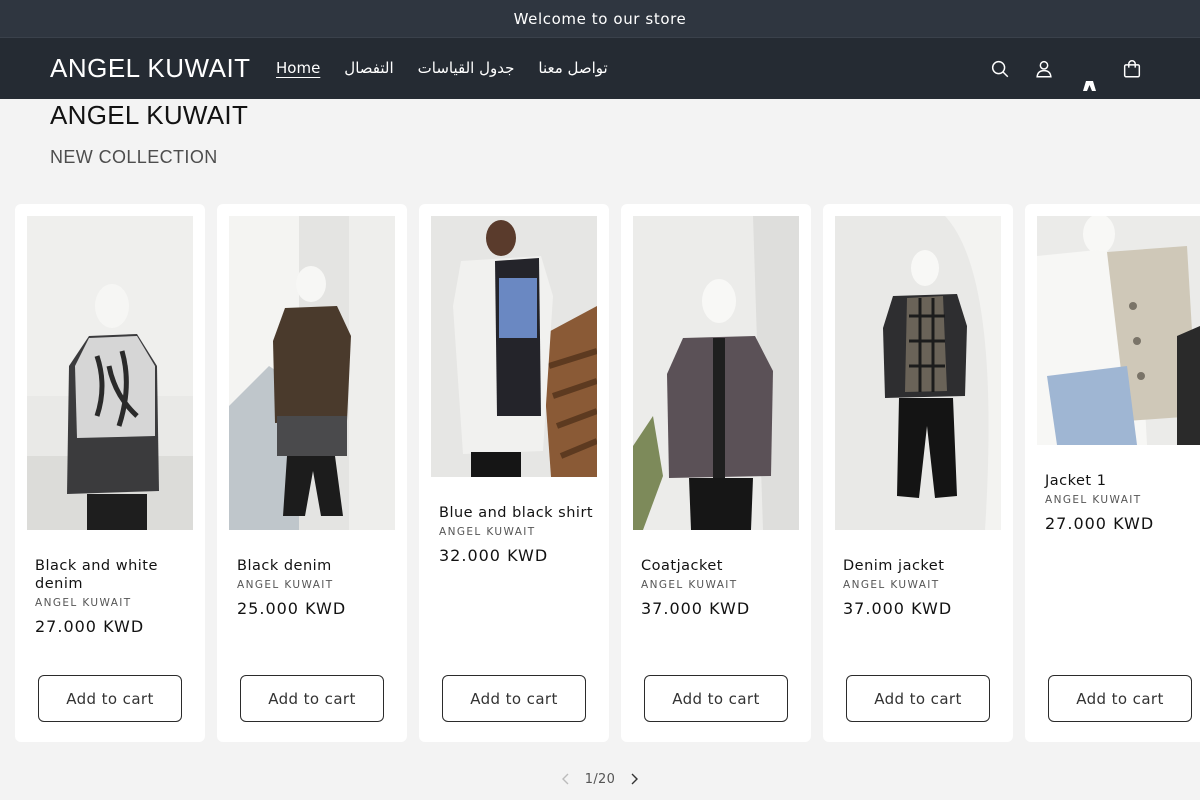 This screenshot has width=1200, height=800. Describe the element at coordinates (298, 68) in the screenshot. I see `nav-item-home: Home` at that location.